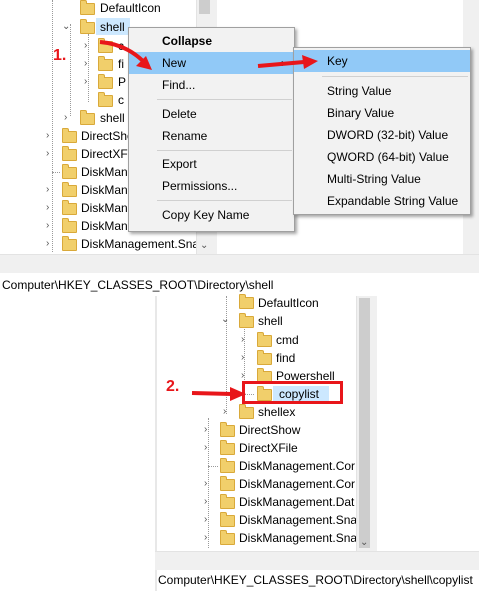  Describe the element at coordinates (276, 412) in the screenshot. I see `tree-item-shellex: shellex` at that location.